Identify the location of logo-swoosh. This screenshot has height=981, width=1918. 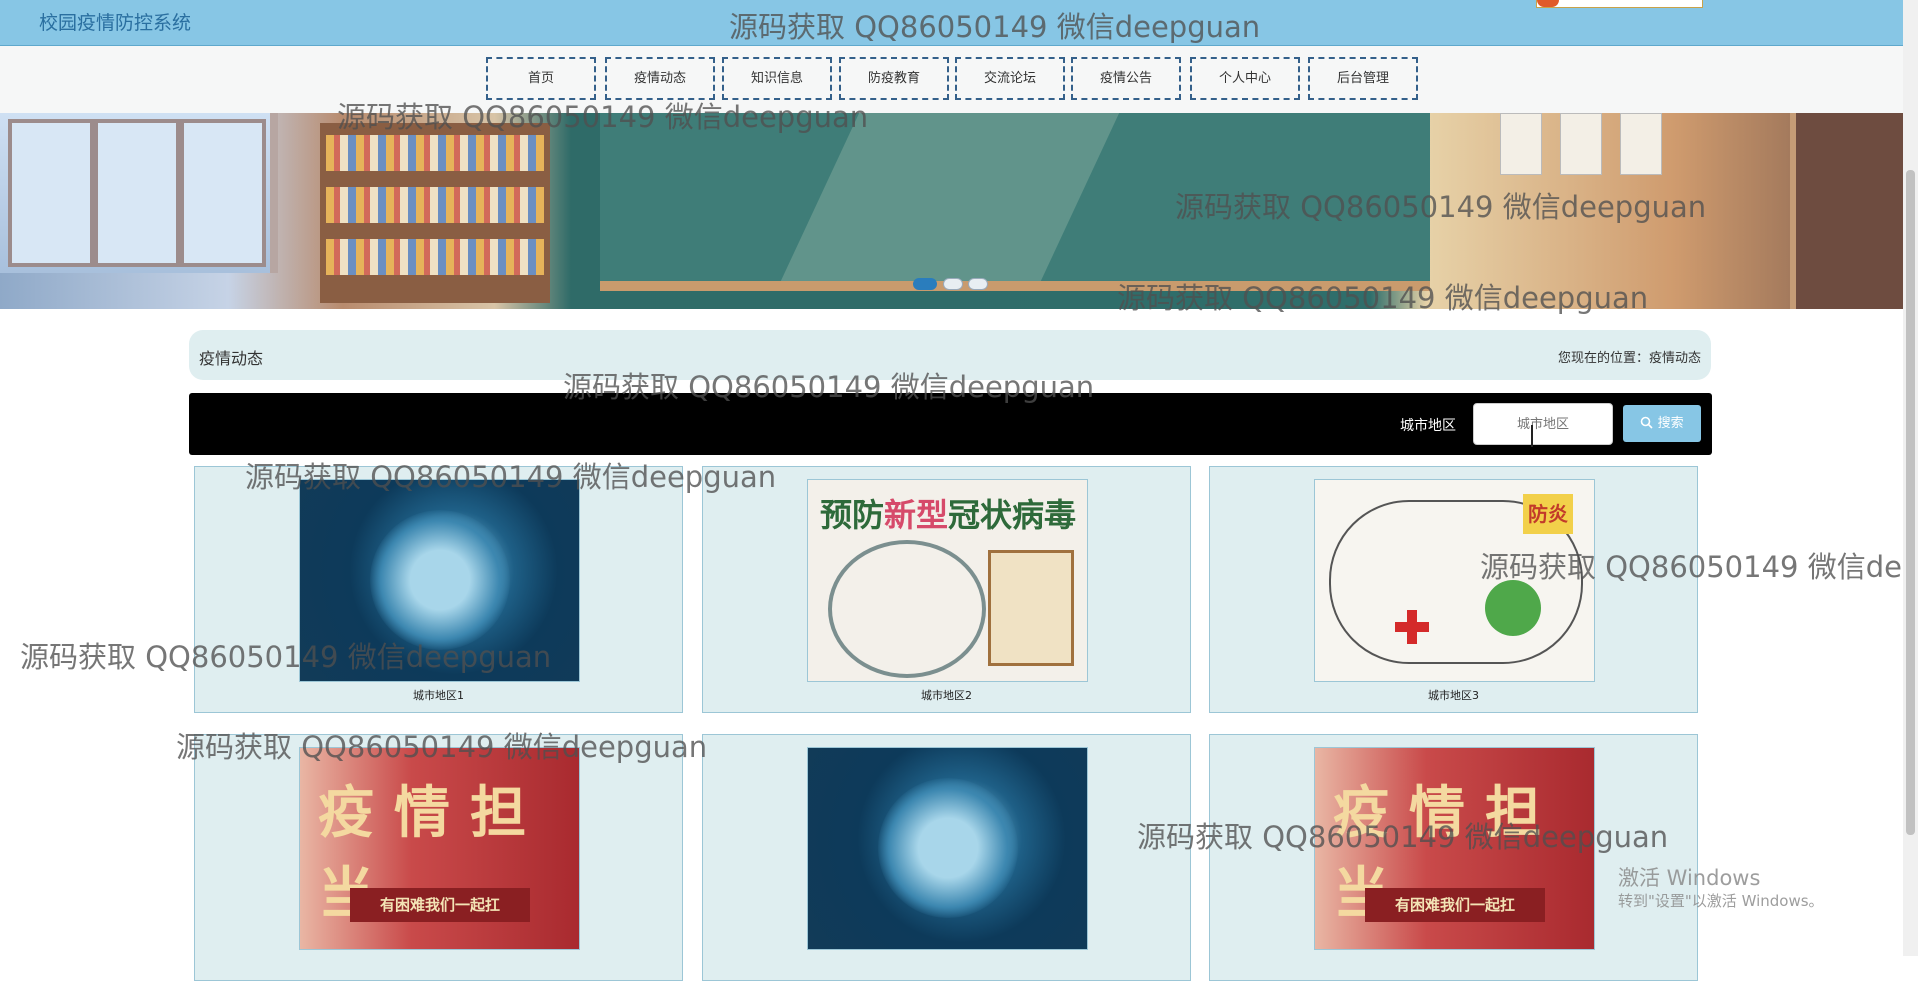
(1548, 3).